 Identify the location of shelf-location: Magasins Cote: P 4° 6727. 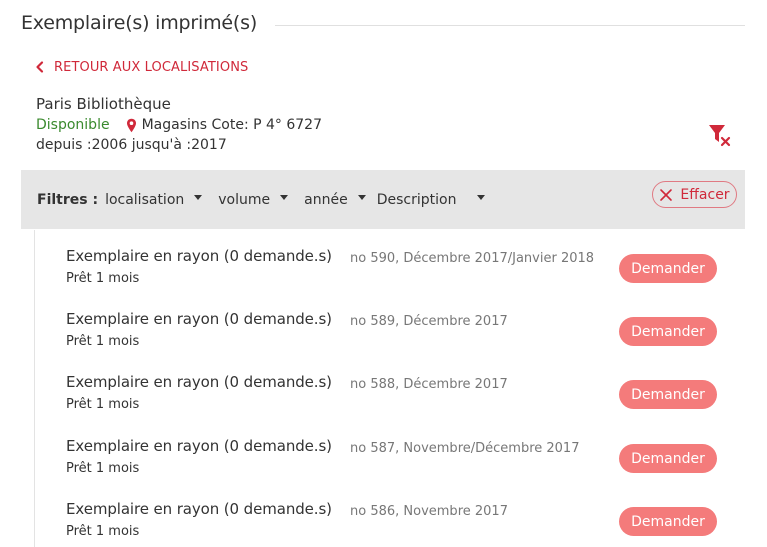
(231, 125).